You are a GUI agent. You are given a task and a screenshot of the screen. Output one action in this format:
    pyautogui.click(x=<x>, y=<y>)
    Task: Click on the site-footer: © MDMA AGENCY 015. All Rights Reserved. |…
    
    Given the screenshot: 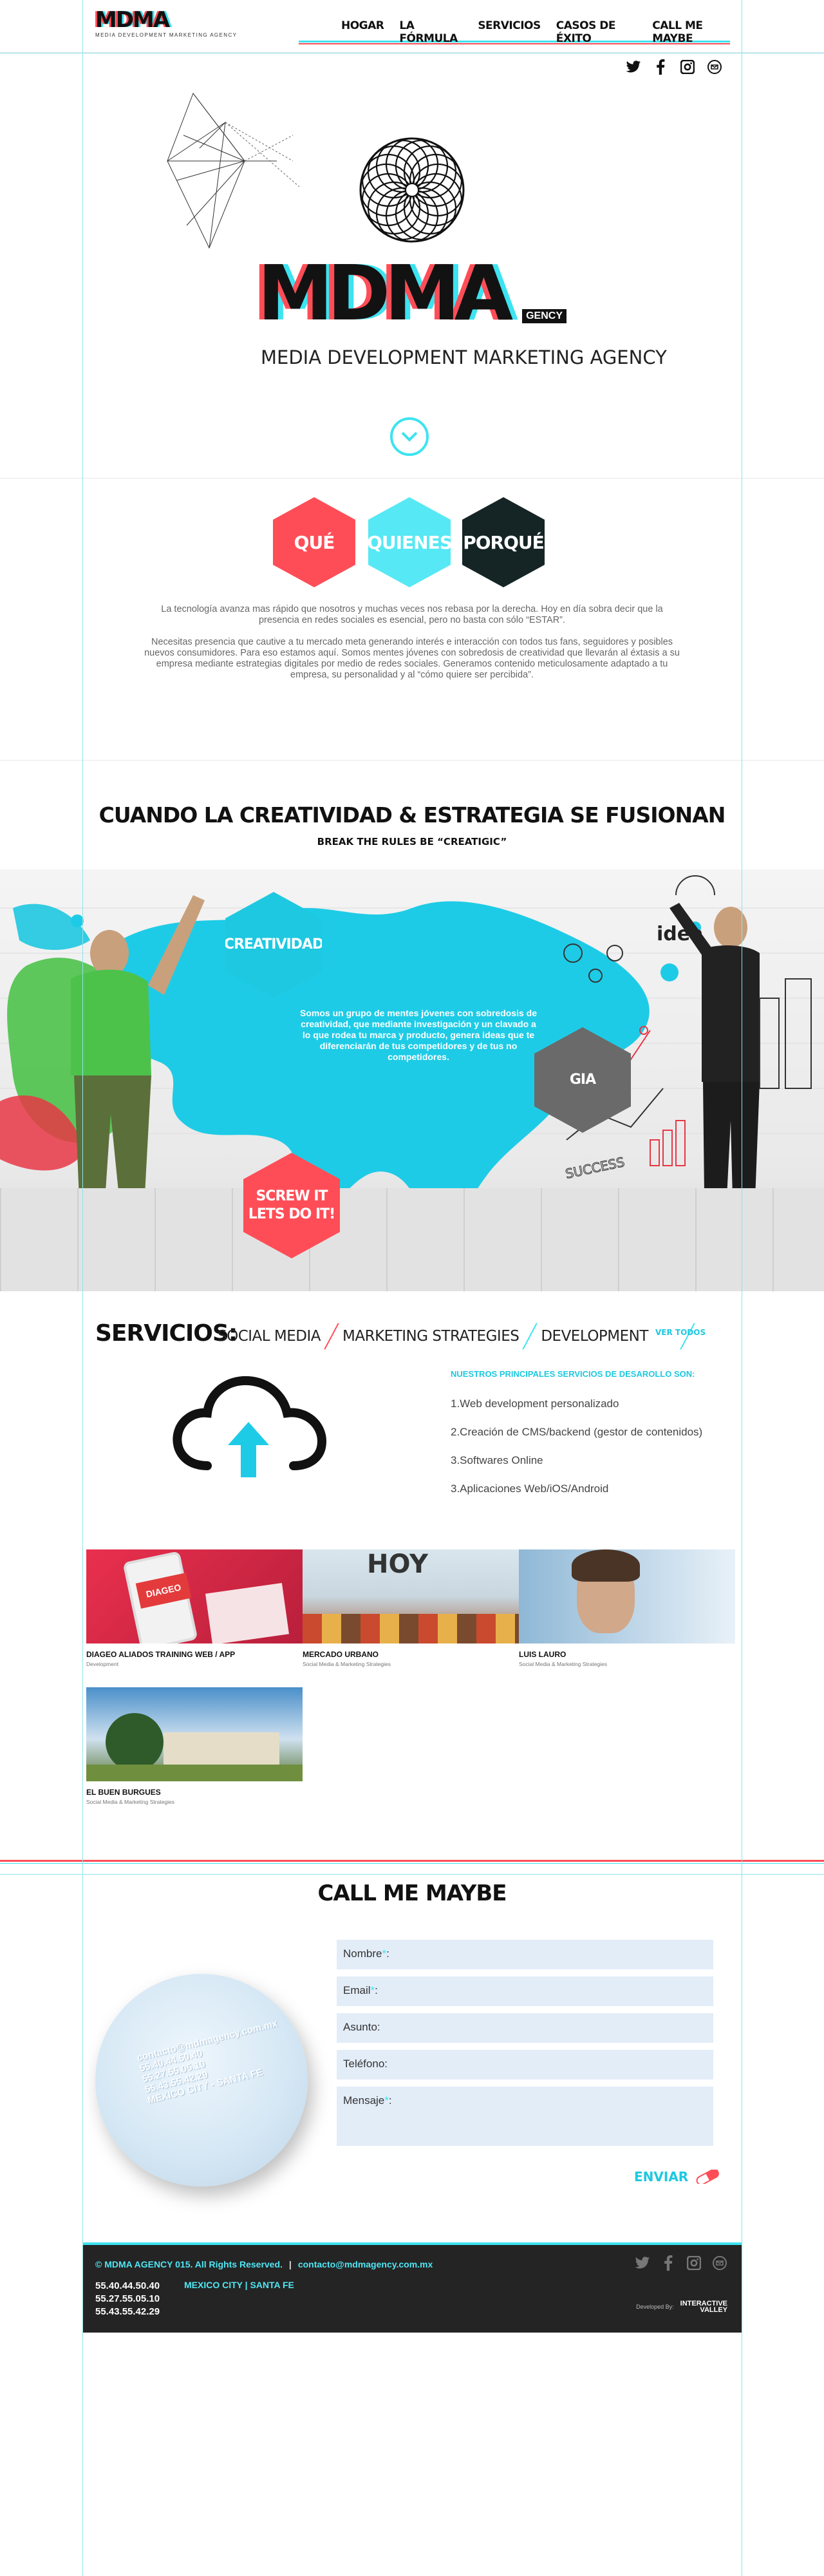 What is the action you would take?
    pyautogui.click(x=412, y=2287)
    